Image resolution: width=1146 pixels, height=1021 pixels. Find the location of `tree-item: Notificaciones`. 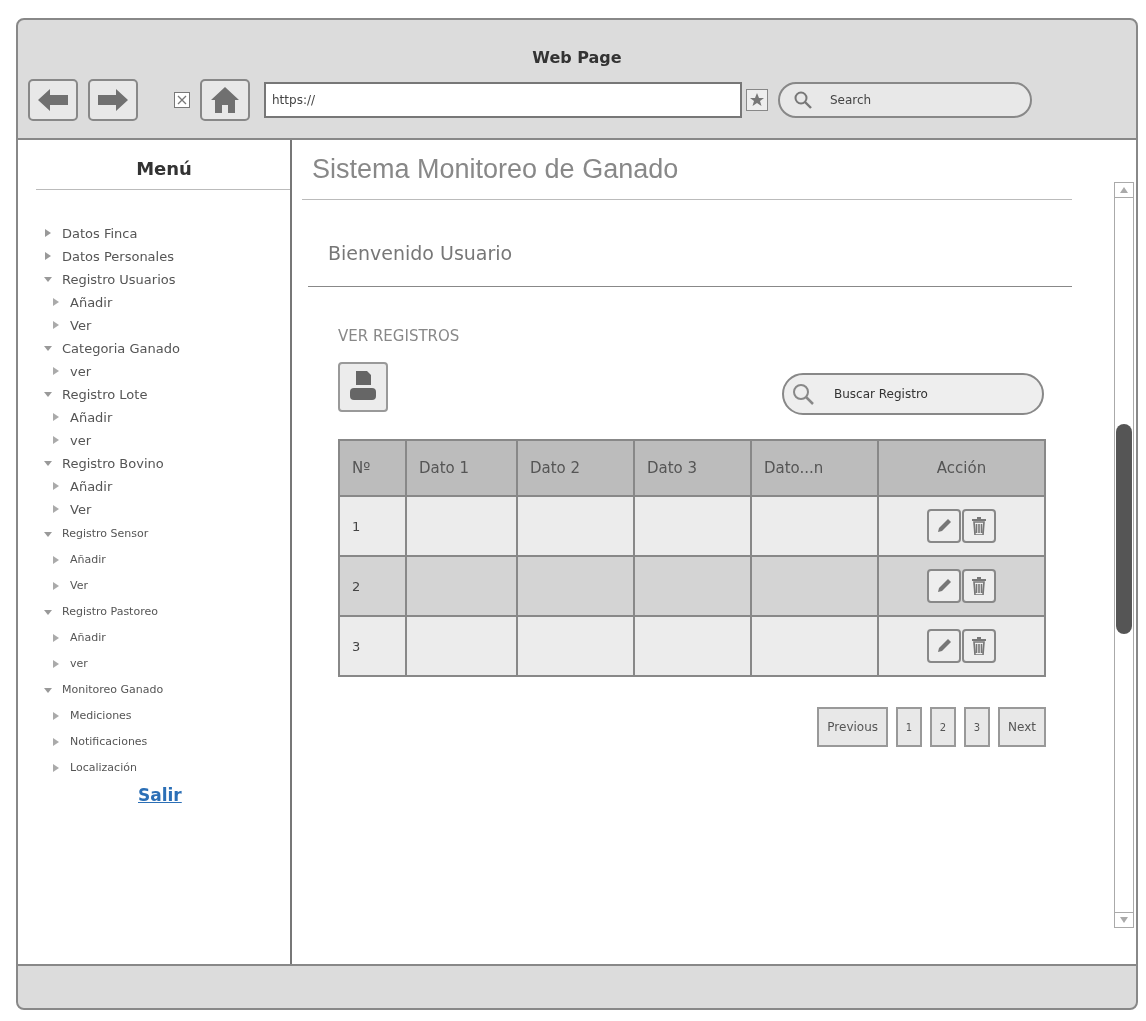

tree-item: Notificaciones is located at coordinates (96, 741).